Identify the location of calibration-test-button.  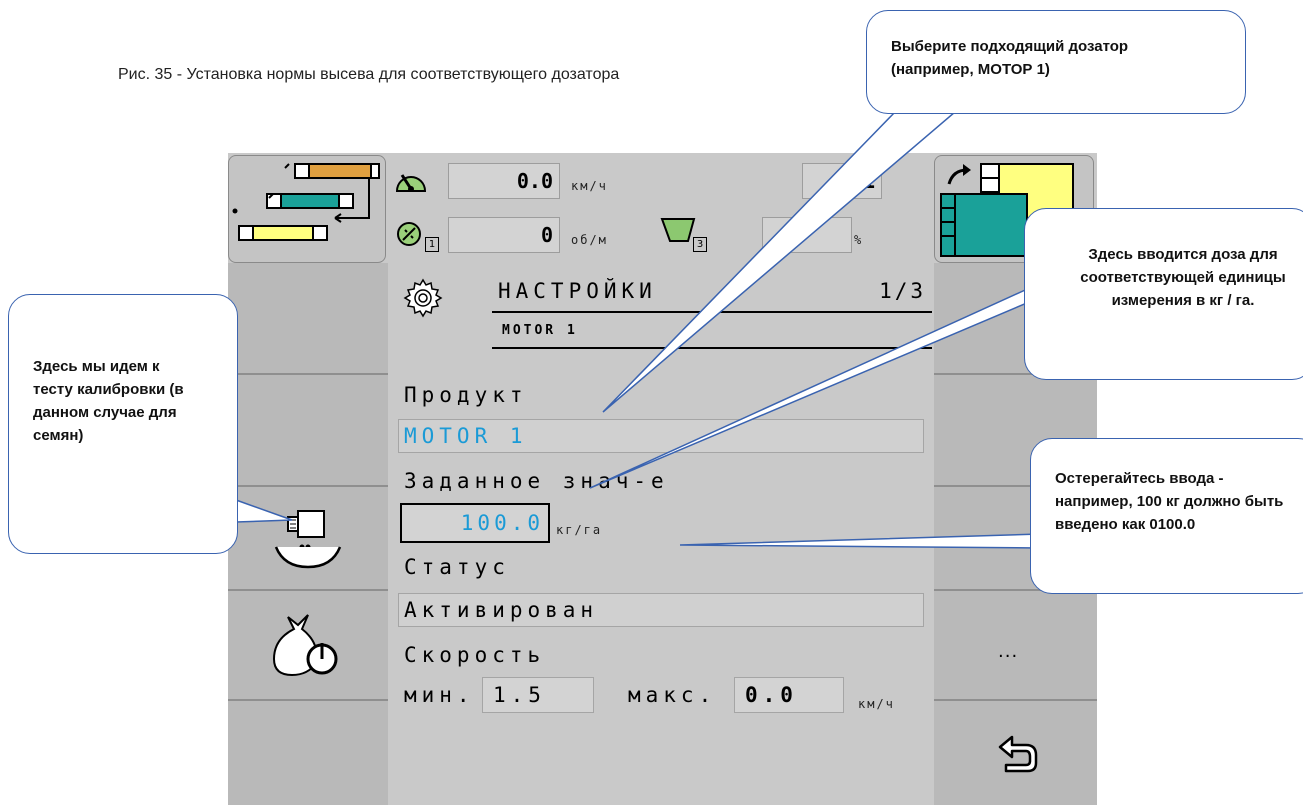
(308, 539).